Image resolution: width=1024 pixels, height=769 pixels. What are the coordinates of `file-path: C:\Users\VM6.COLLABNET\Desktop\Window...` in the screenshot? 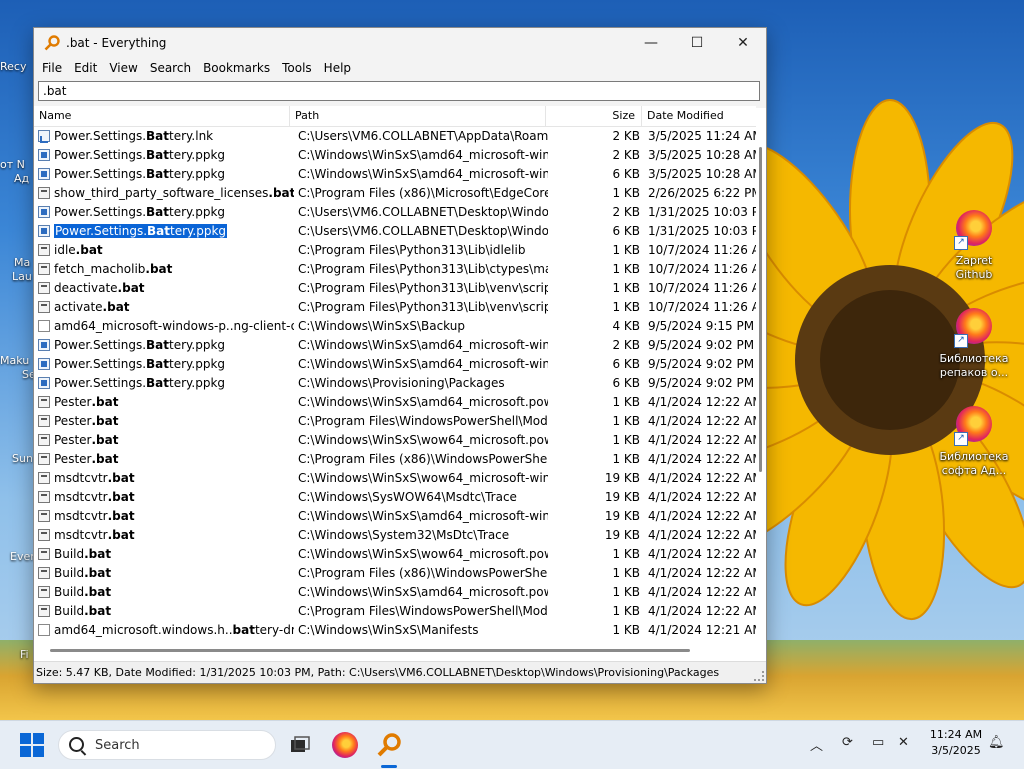 It's located at (423, 212).